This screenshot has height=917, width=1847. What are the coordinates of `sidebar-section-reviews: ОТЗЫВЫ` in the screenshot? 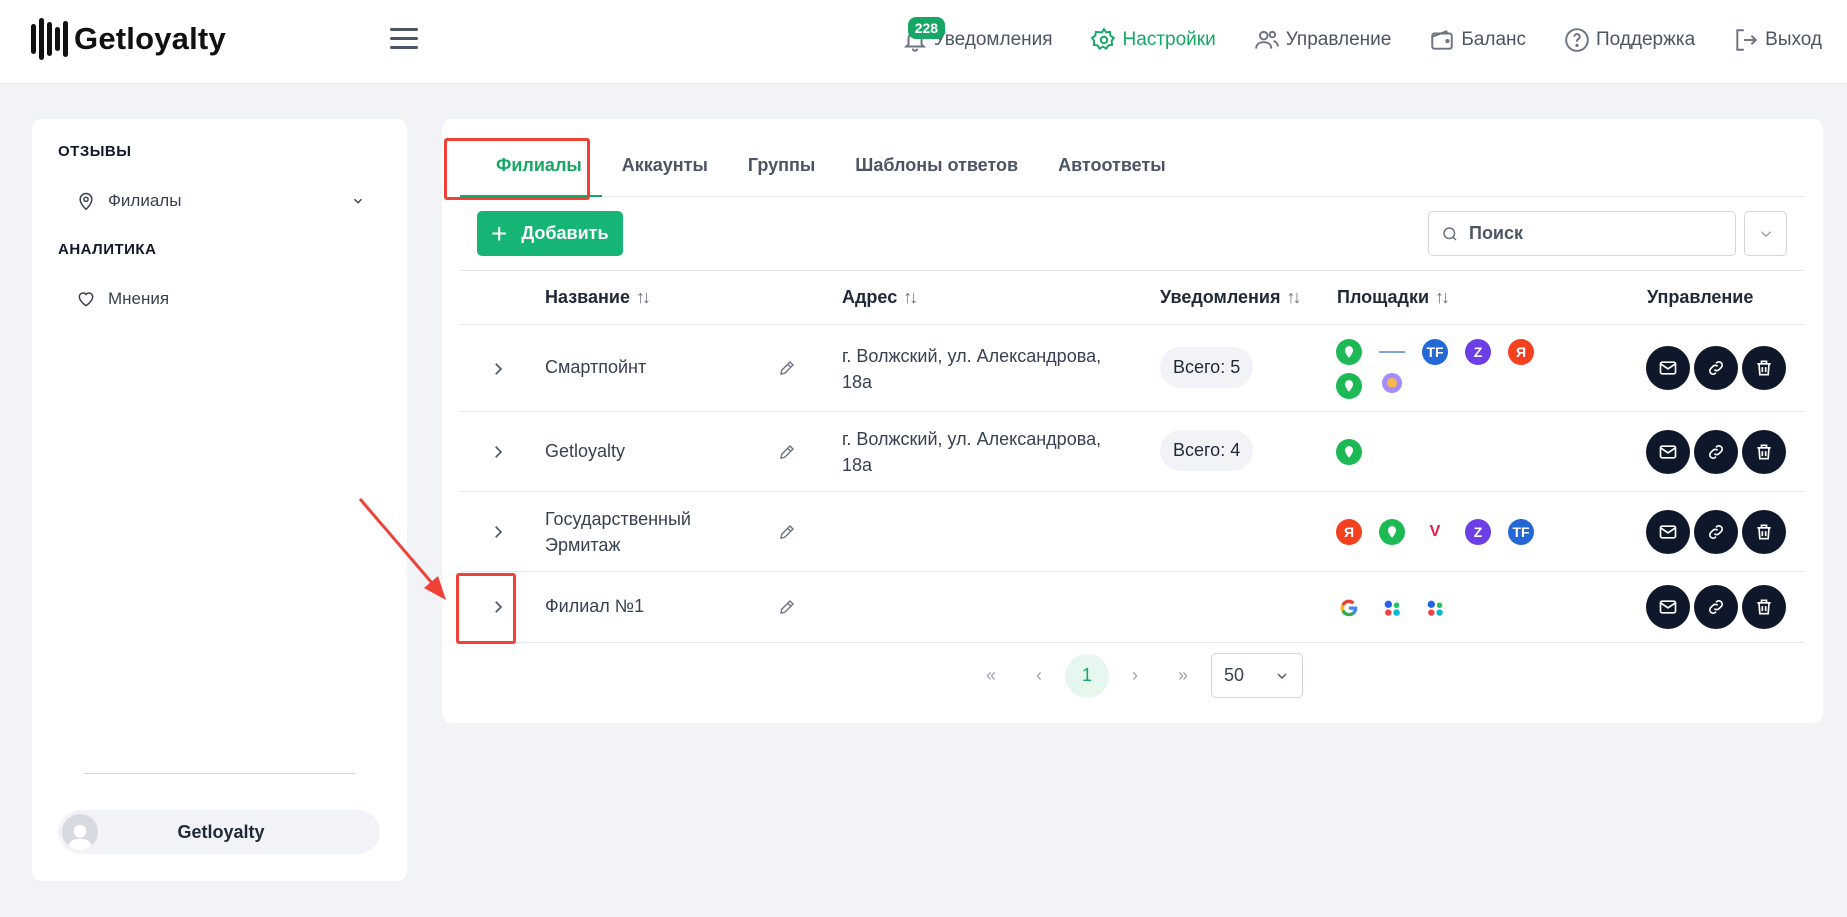 It's located at (95, 151).